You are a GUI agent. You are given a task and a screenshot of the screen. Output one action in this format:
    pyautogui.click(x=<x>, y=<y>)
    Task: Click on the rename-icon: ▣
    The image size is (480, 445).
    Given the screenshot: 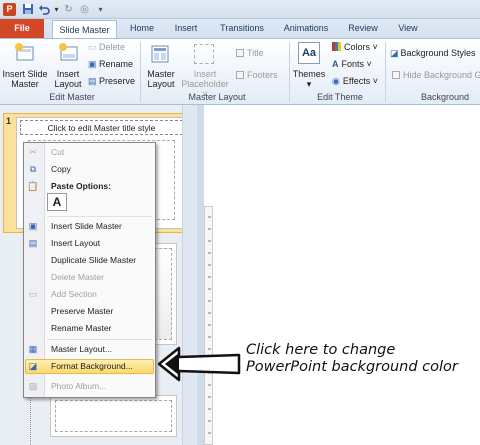 What is the action you would take?
    pyautogui.click(x=94, y=64)
    